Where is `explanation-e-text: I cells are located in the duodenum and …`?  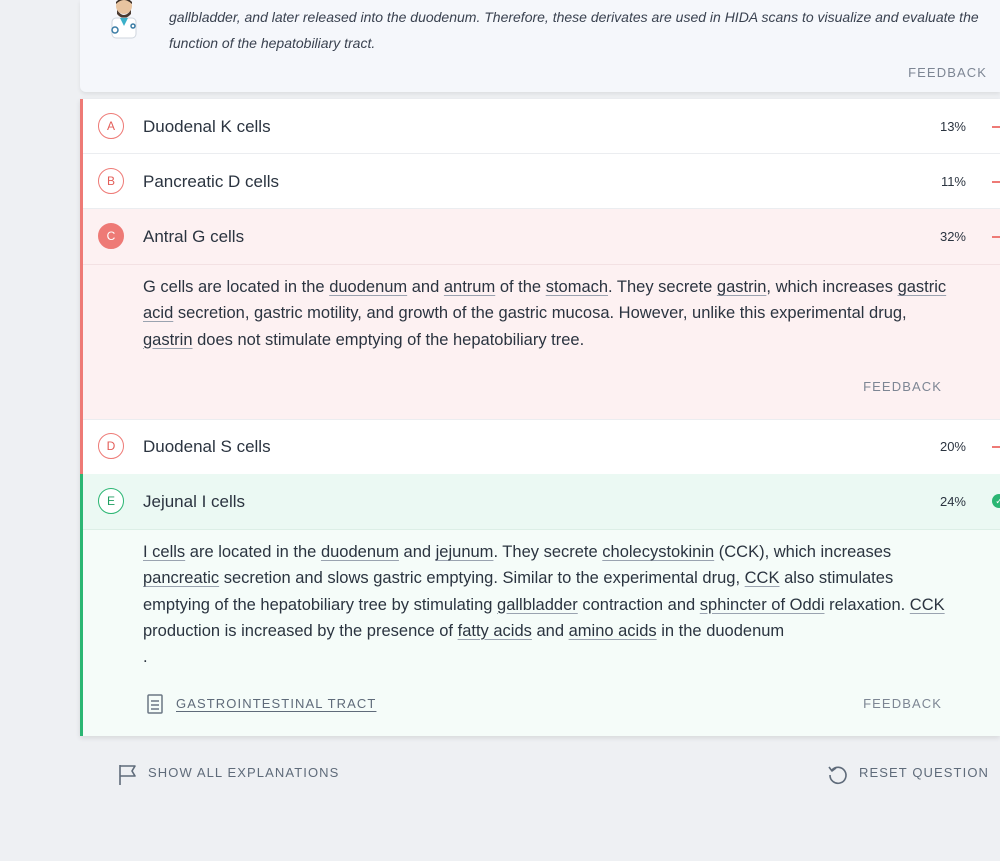 explanation-e-text: I cells are located in the duodenum and … is located at coordinates (550, 604).